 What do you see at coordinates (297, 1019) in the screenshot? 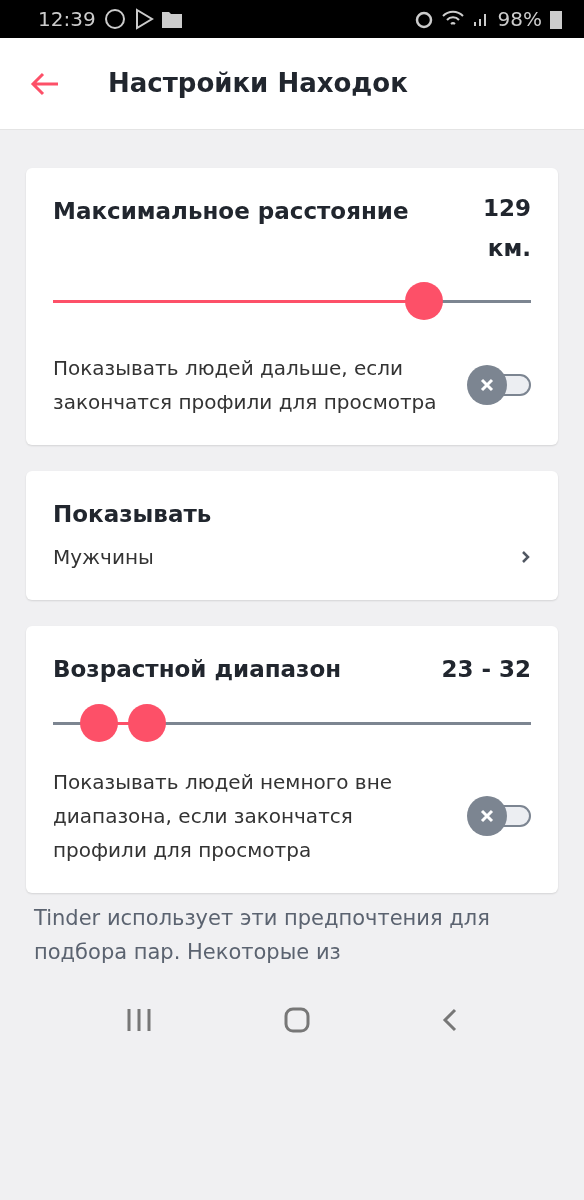
I see `home-icon` at bounding box center [297, 1019].